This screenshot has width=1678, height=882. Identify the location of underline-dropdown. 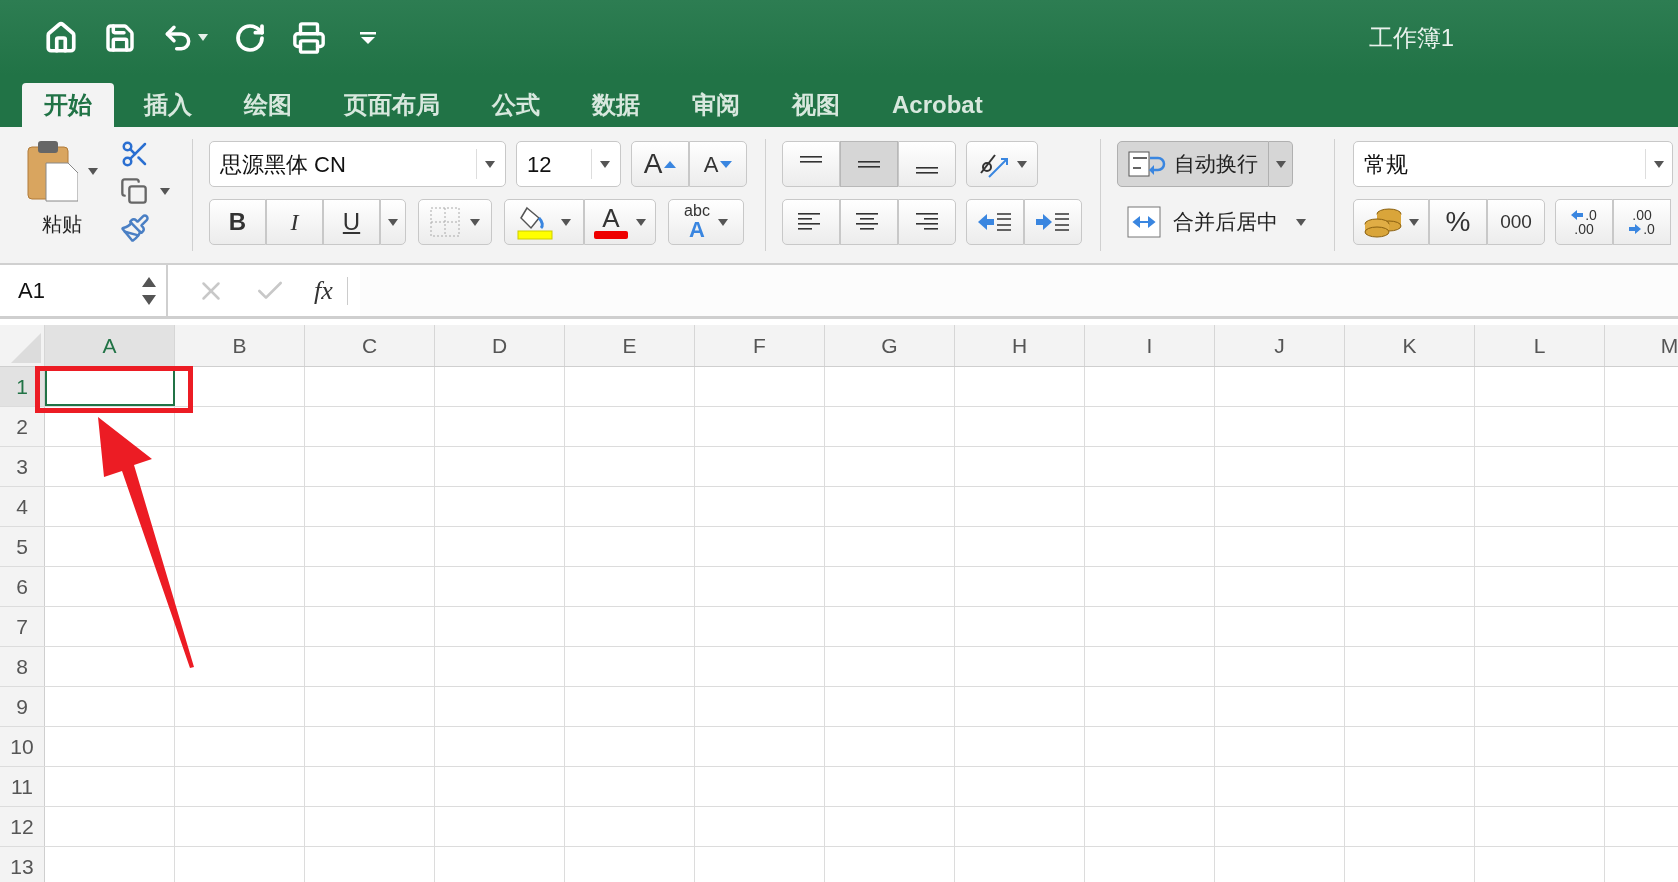
(393, 222).